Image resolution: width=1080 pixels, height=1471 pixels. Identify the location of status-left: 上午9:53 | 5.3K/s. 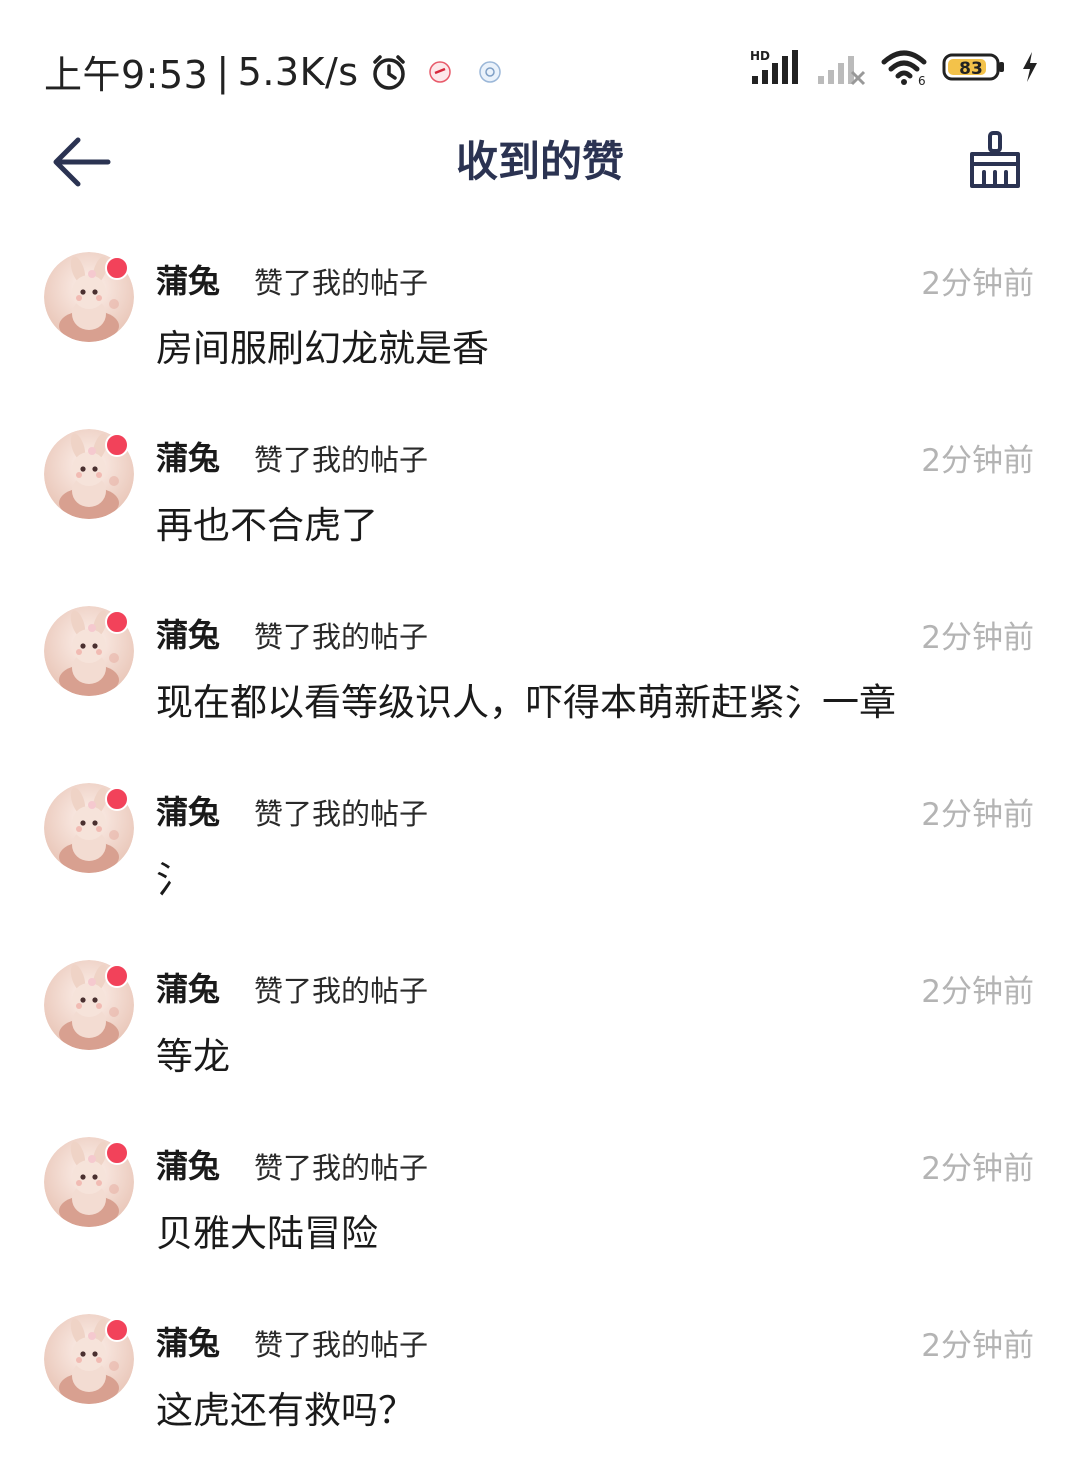
(273, 71).